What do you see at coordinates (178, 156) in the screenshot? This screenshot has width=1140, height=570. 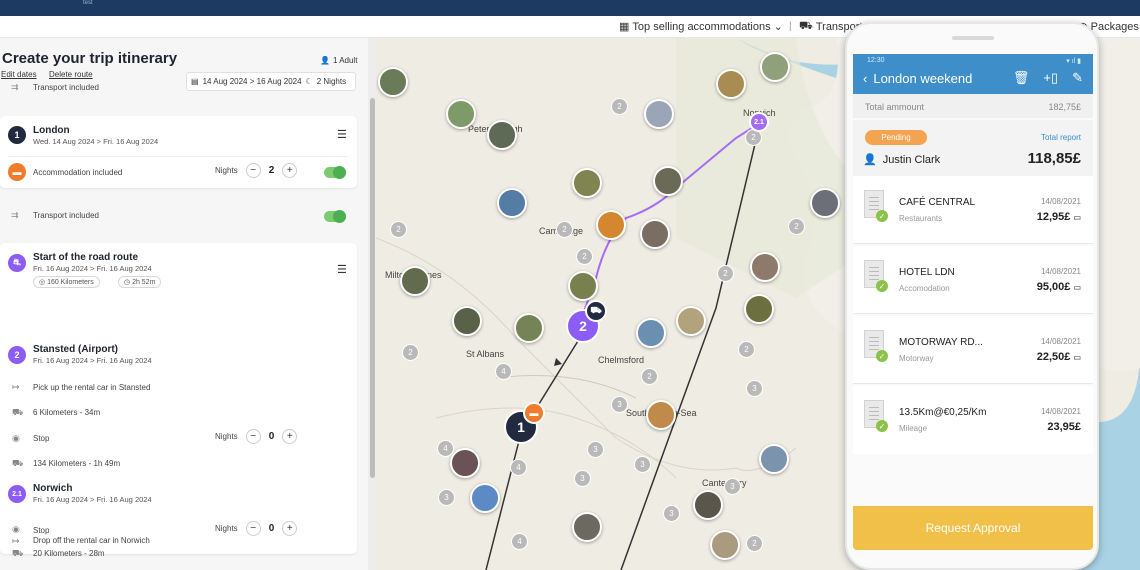 I see `divider` at bounding box center [178, 156].